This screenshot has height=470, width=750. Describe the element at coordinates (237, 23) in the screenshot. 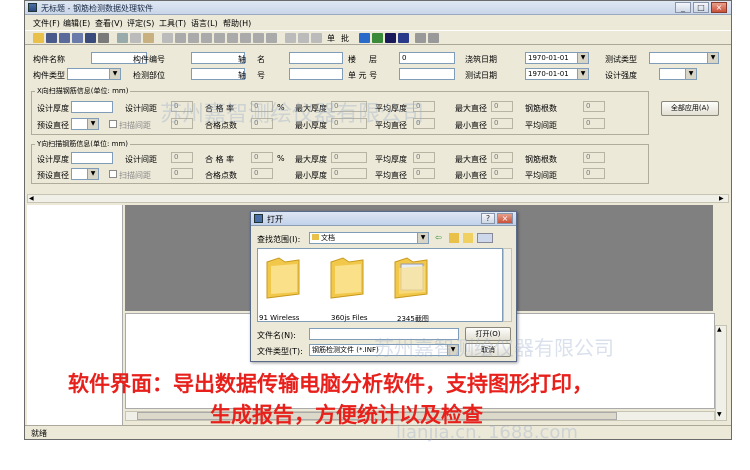

I see `menu-help: 帮助(H)` at that location.